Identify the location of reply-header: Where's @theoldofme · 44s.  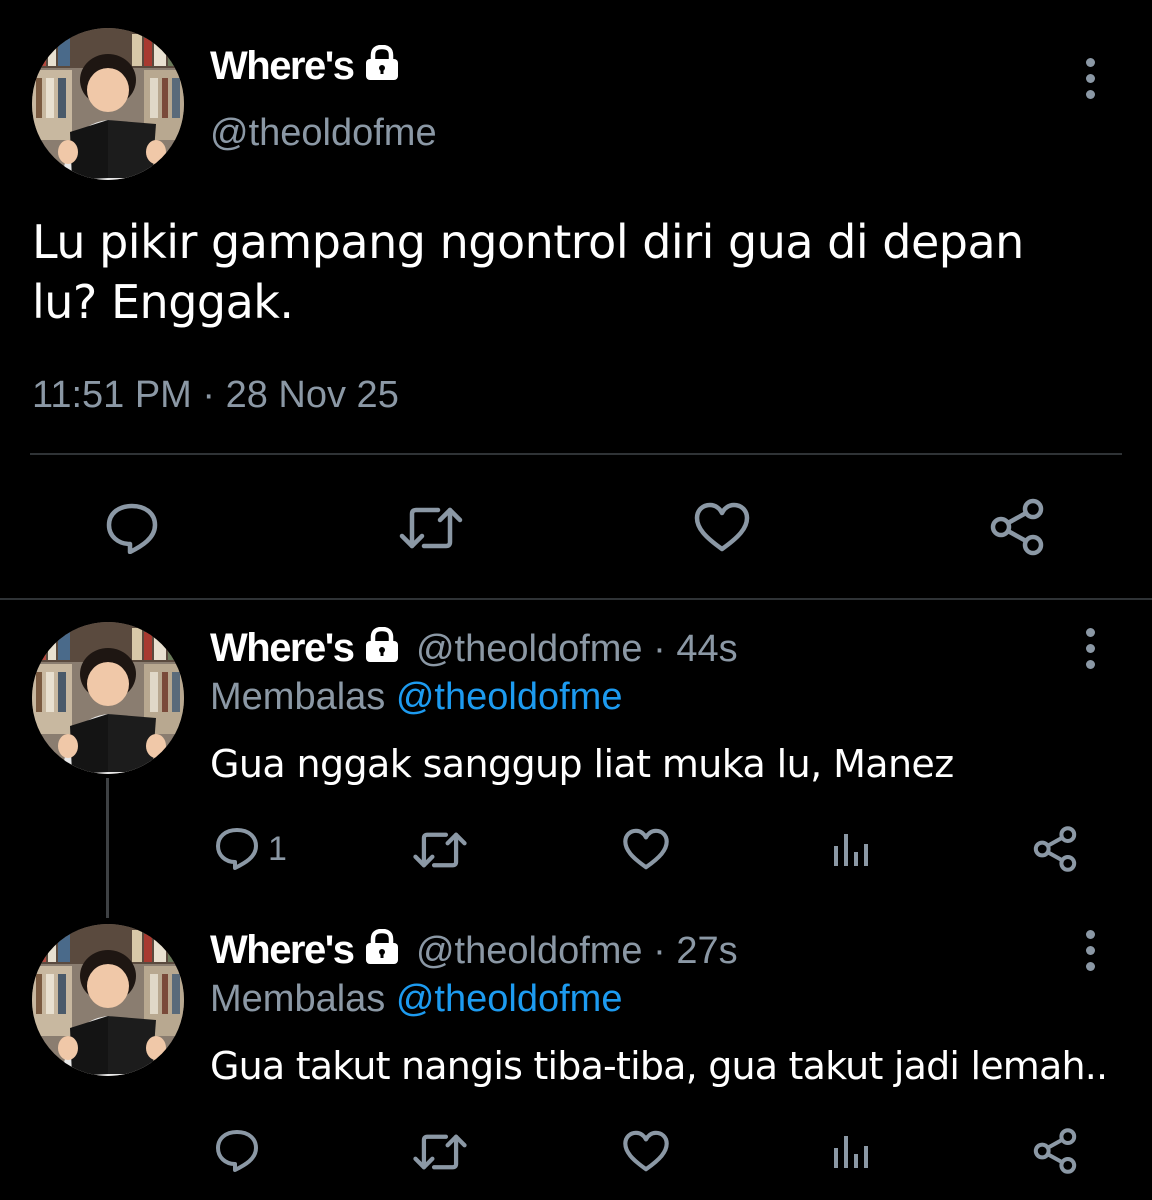
(474, 648).